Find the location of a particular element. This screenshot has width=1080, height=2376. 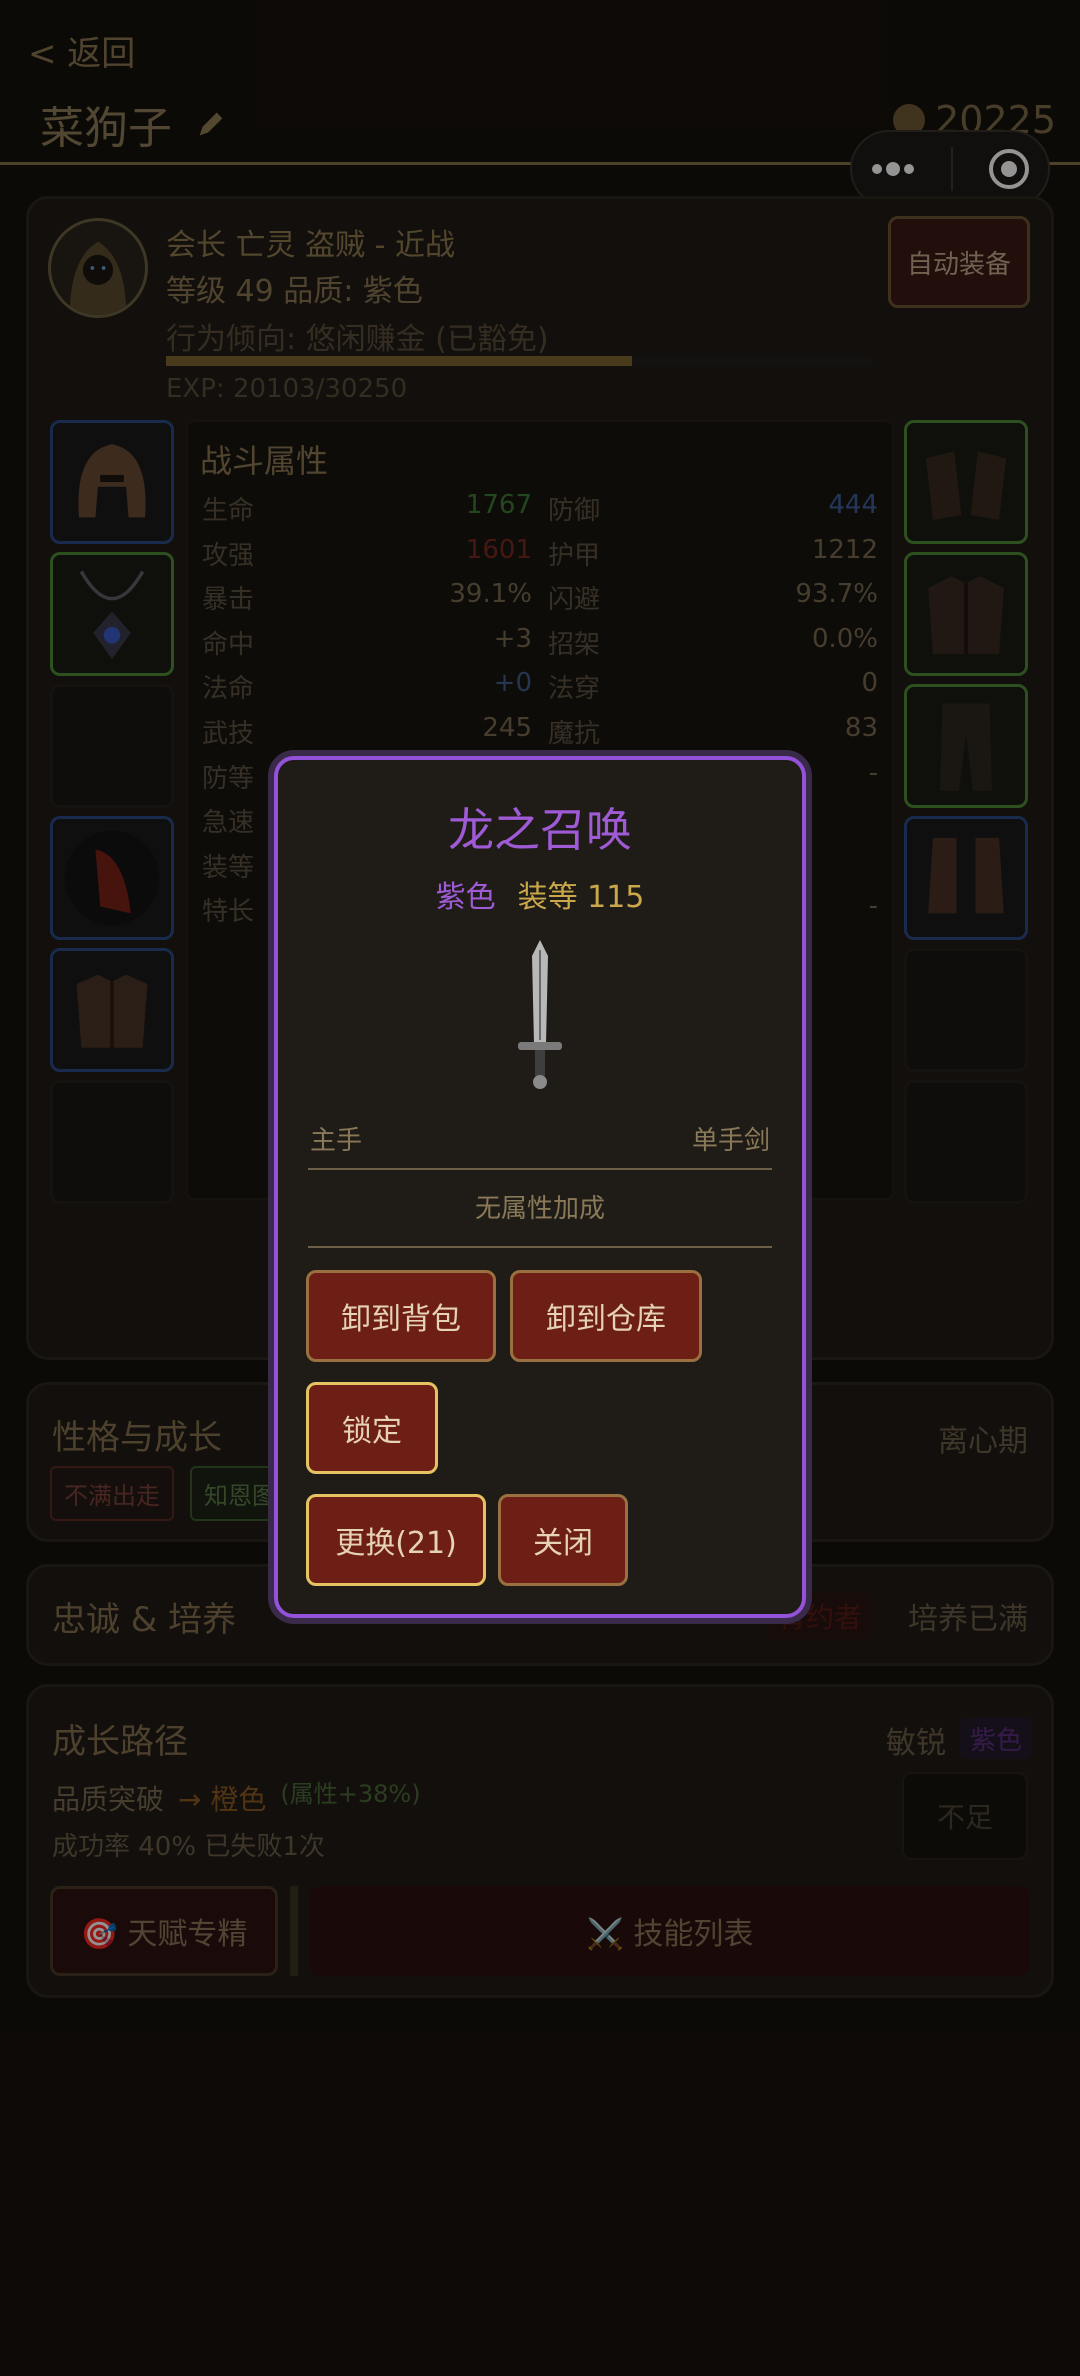

item-attributes: 无属性加成 is located at coordinates (539, 1209).